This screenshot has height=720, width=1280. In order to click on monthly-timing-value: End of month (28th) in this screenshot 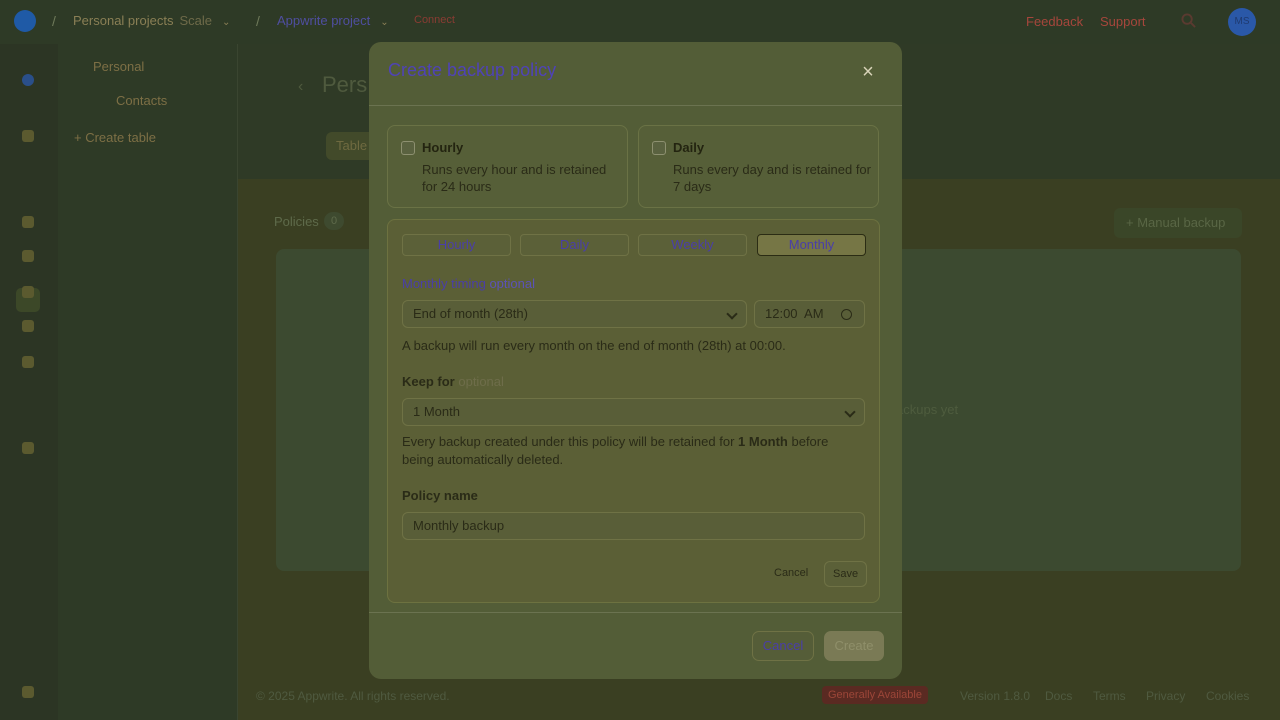, I will do `click(470, 313)`.